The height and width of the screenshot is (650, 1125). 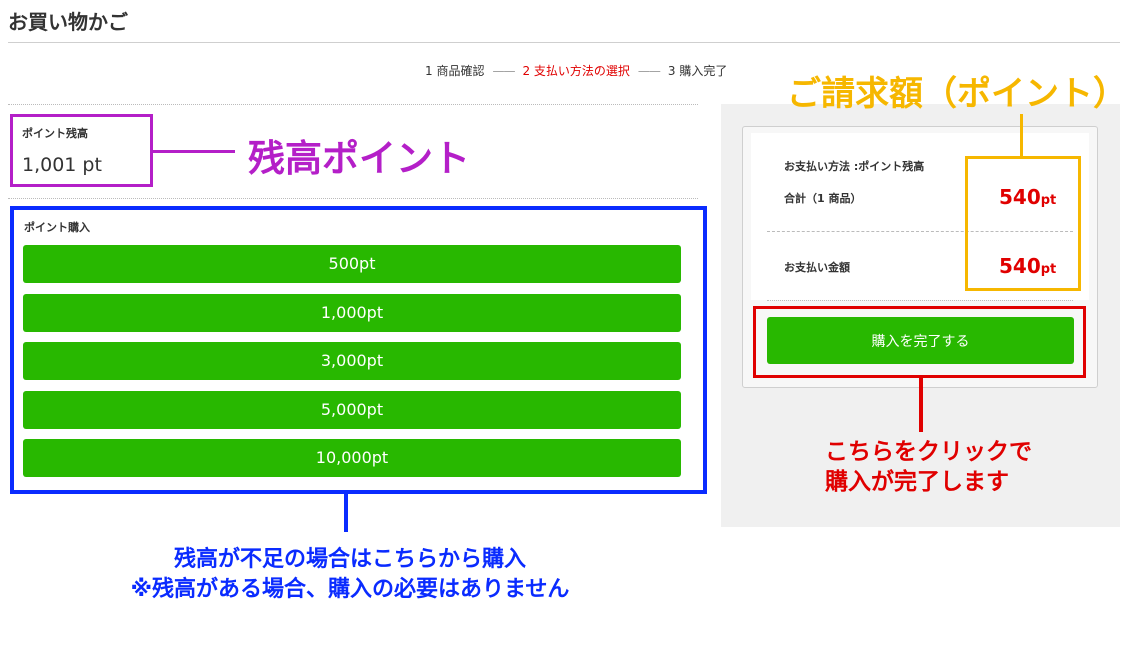 I want to click on step-select-payment: 2 支払い方法の選択, so click(x=576, y=71).